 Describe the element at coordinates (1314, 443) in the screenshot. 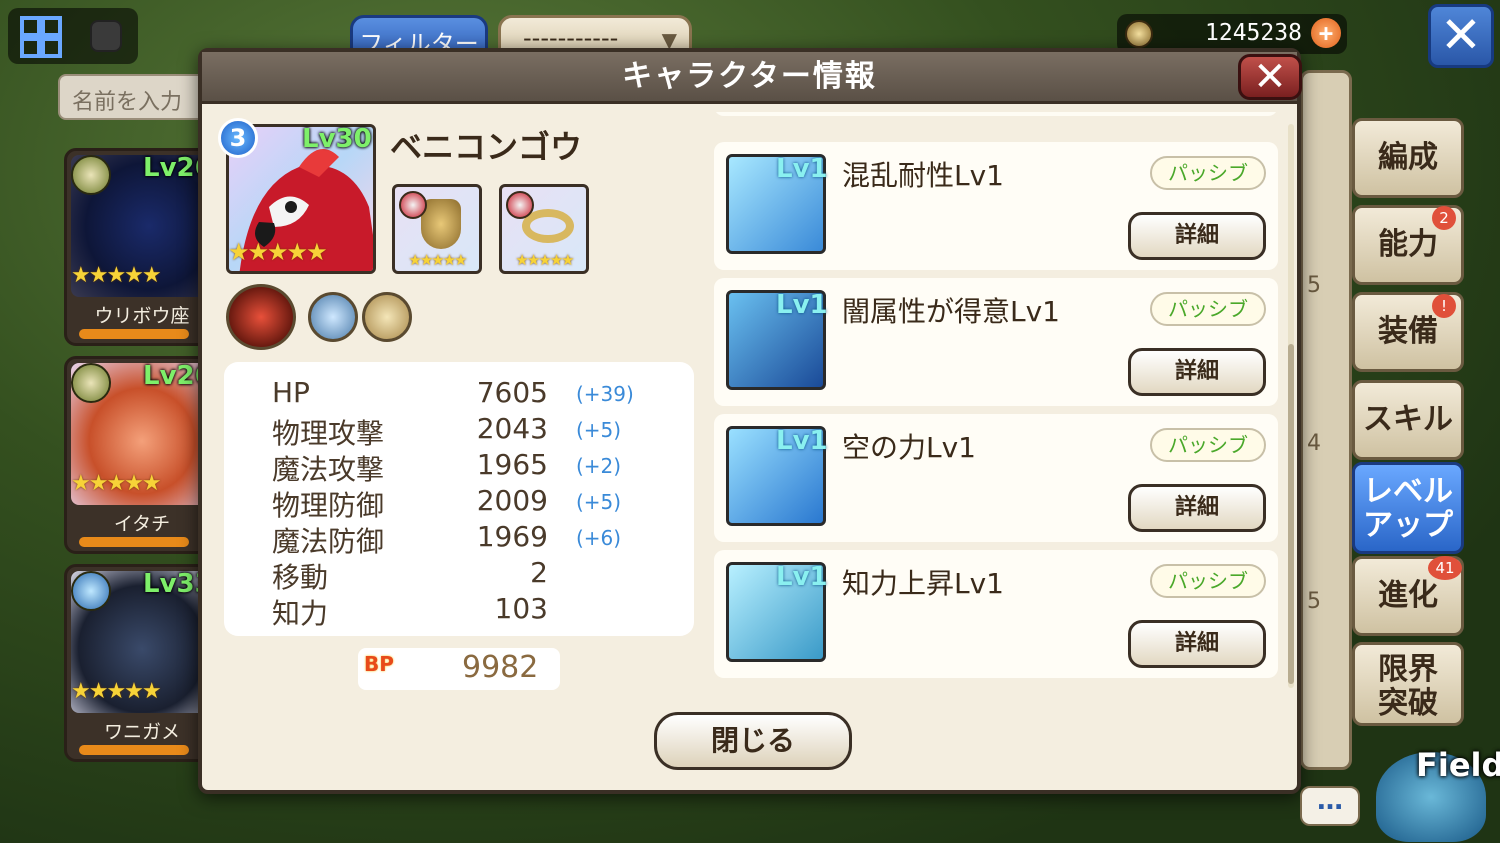

I see `partial-number: 4` at that location.